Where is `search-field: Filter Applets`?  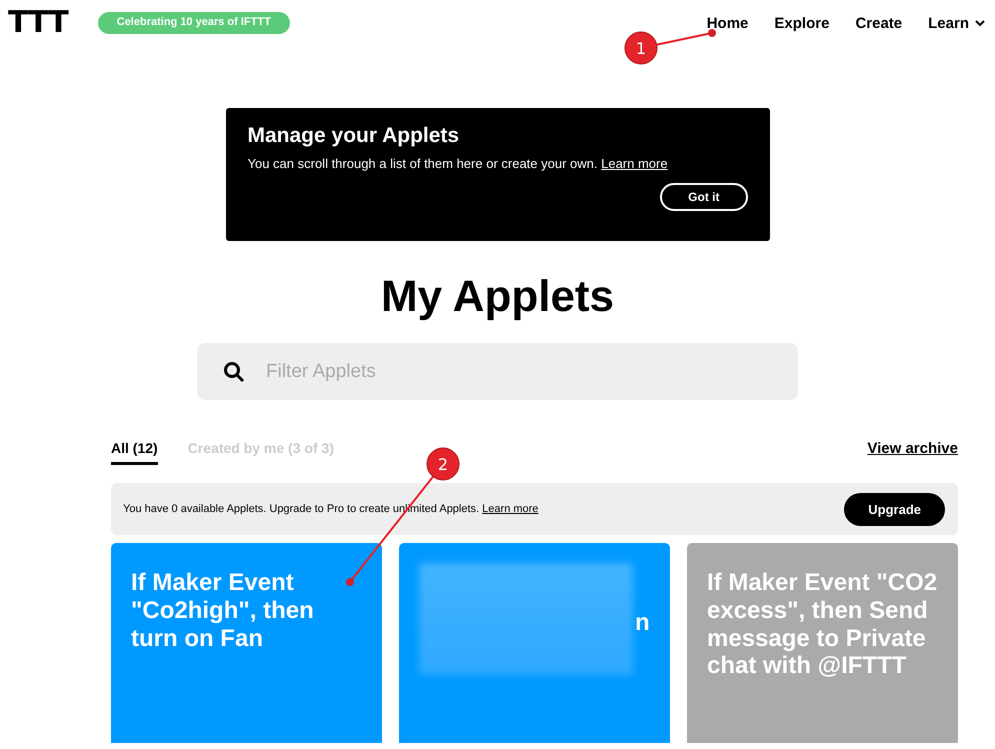 search-field: Filter Applets is located at coordinates (497, 371).